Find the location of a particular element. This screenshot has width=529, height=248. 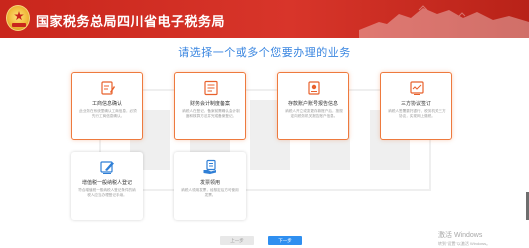

invoice-hand-icon is located at coordinates (209, 166).